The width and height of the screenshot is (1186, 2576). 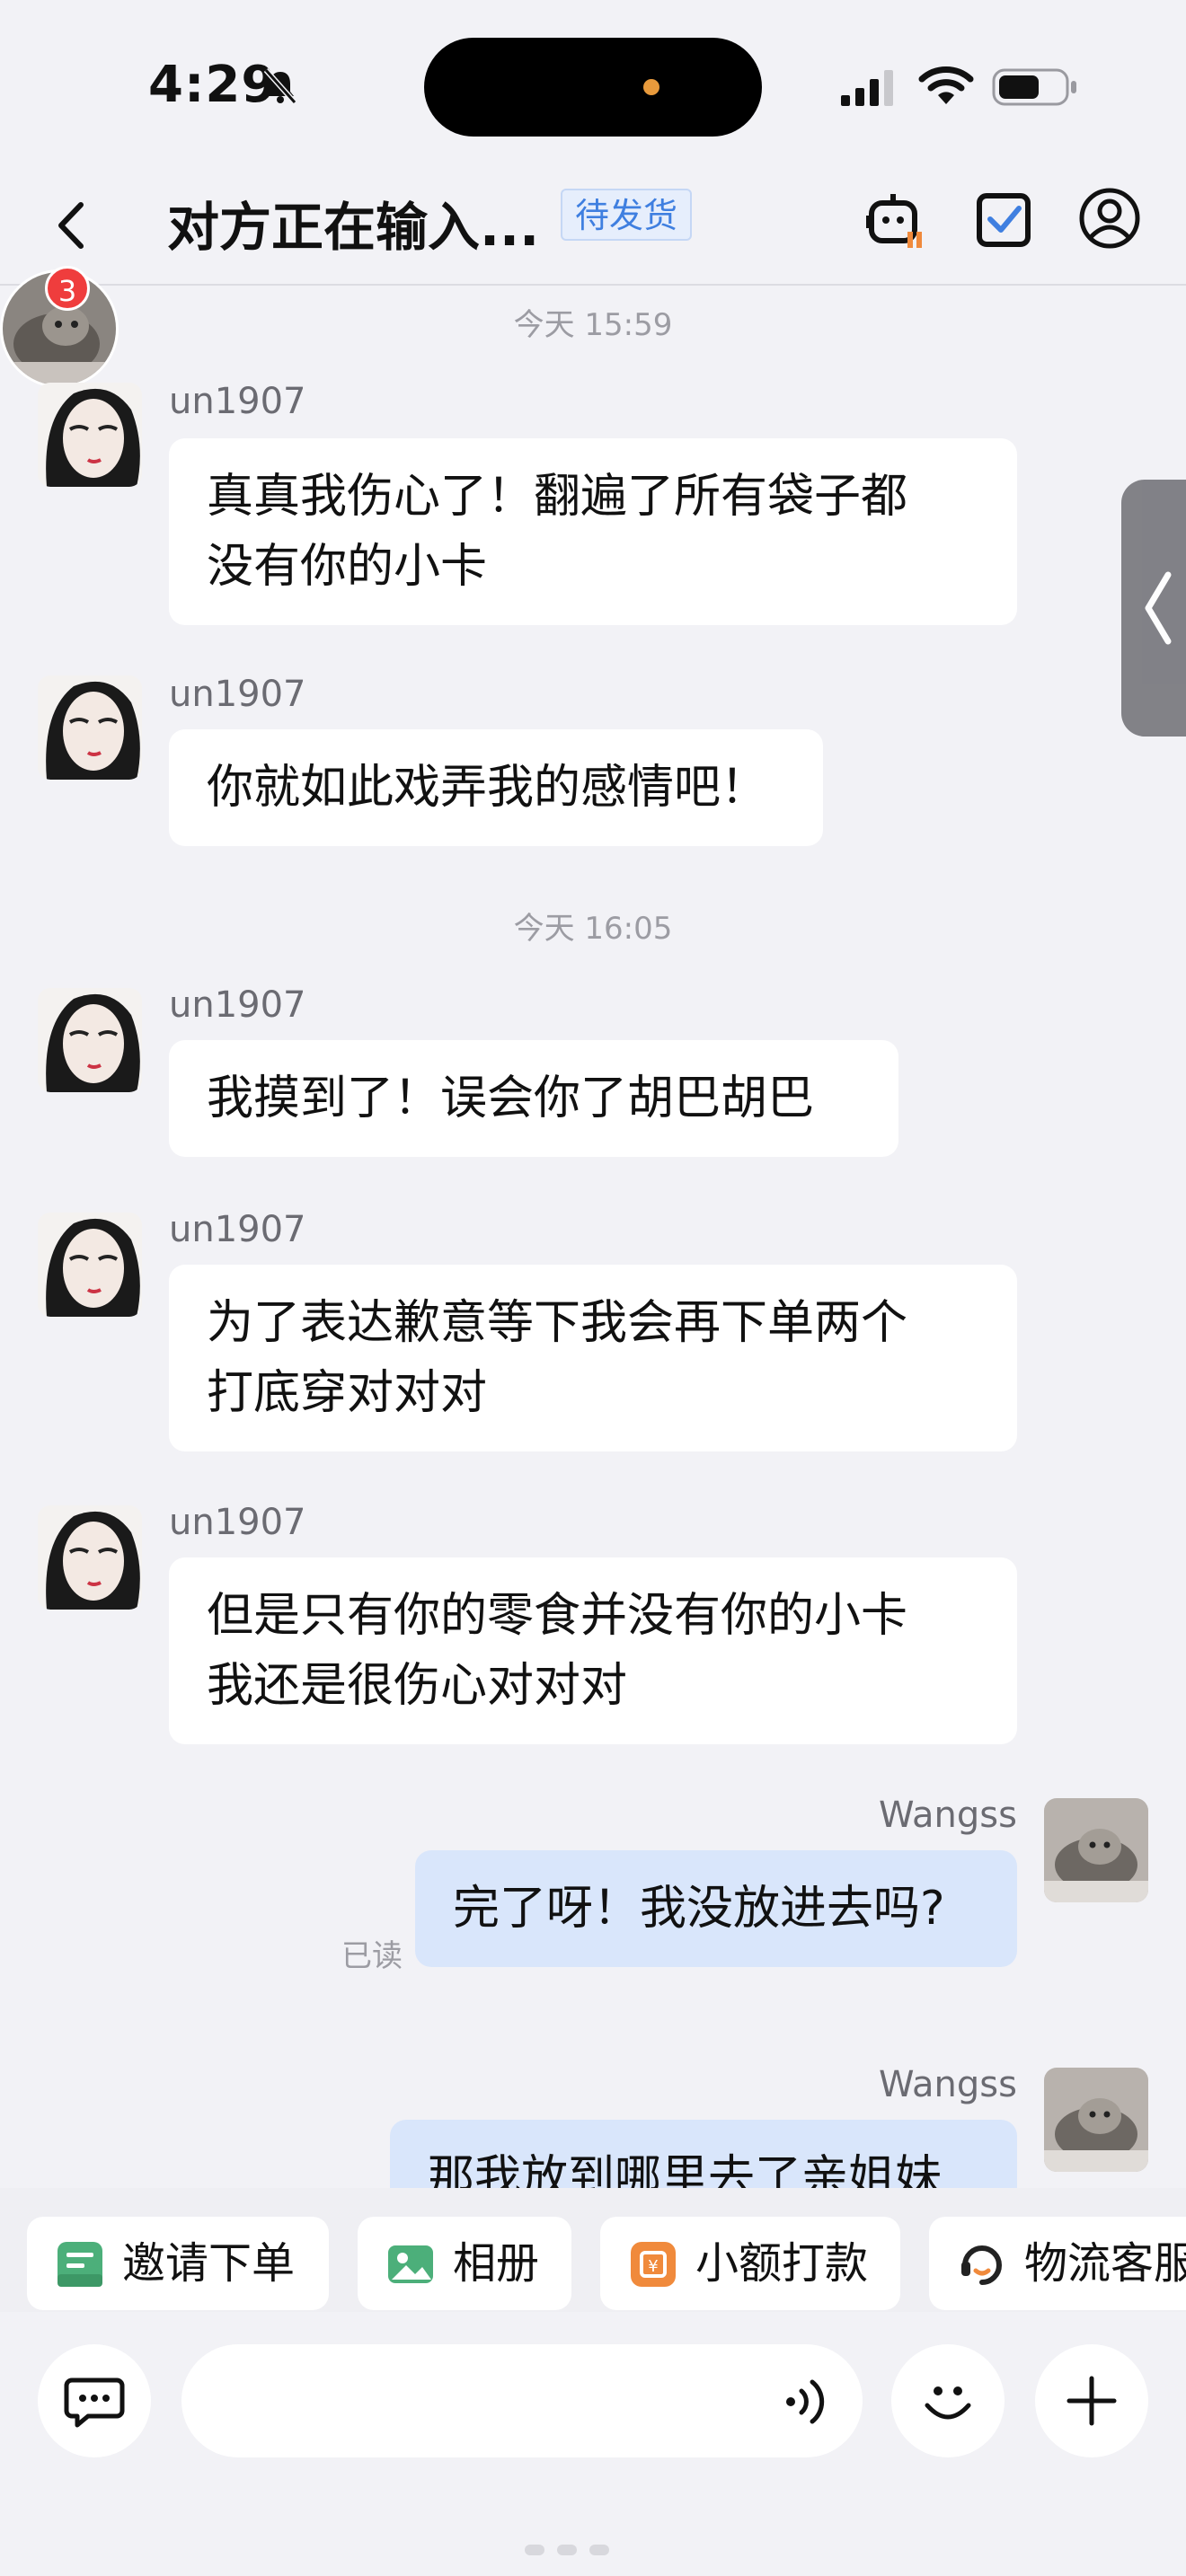 I want to click on timestamp-separator: 今天 15:59, so click(x=593, y=325).